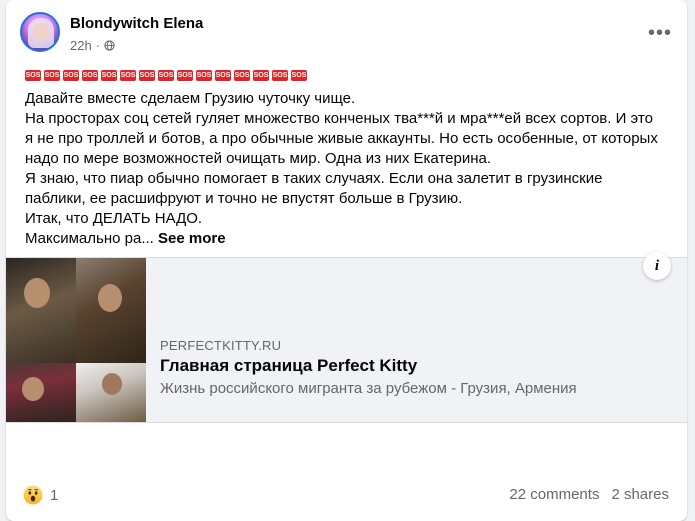 Image resolution: width=695 pixels, height=521 pixels. What do you see at coordinates (288, 366) in the screenshot?
I see `link-title: Главная страница Perfect Kitty` at bounding box center [288, 366].